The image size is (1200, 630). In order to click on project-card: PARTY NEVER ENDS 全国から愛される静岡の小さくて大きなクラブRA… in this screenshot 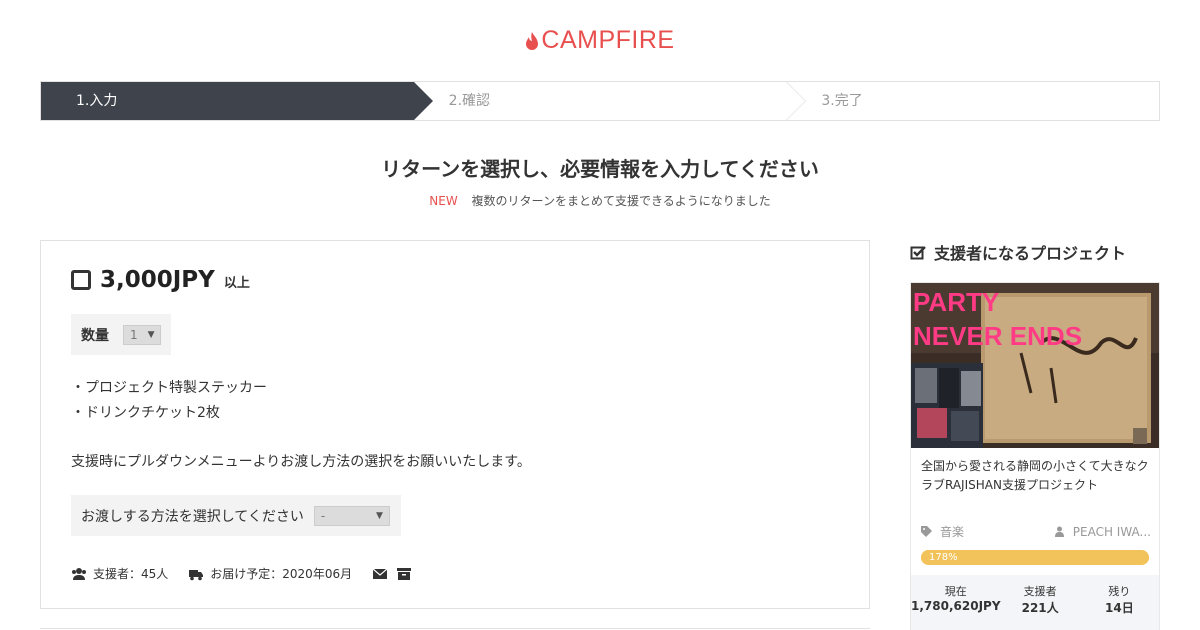, I will do `click(1035, 456)`.